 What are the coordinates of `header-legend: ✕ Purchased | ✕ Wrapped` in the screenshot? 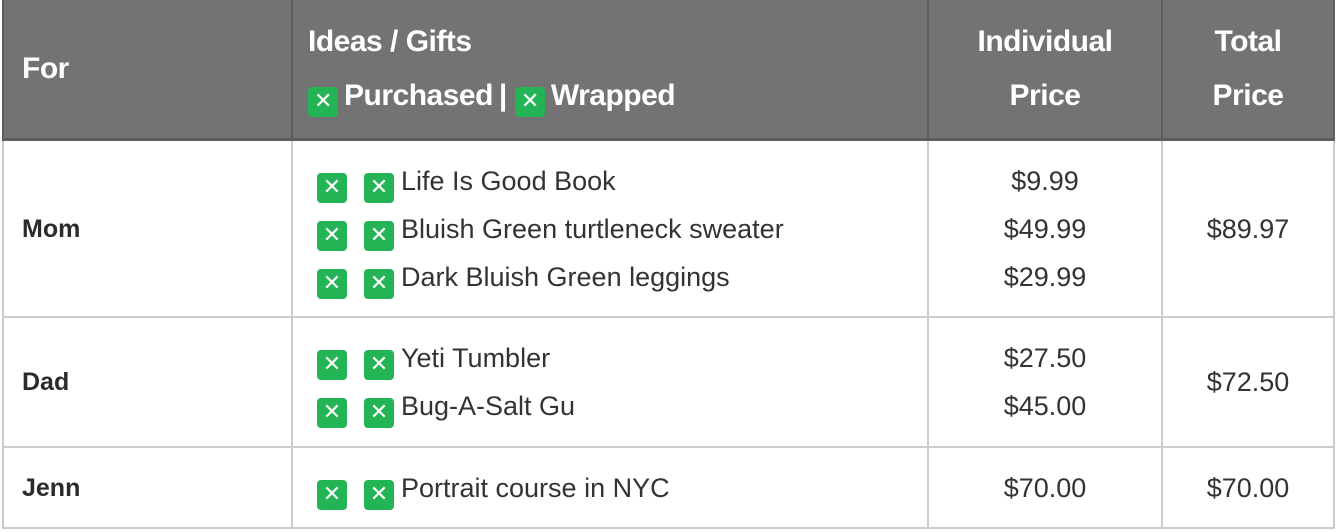 It's located at (617, 96).